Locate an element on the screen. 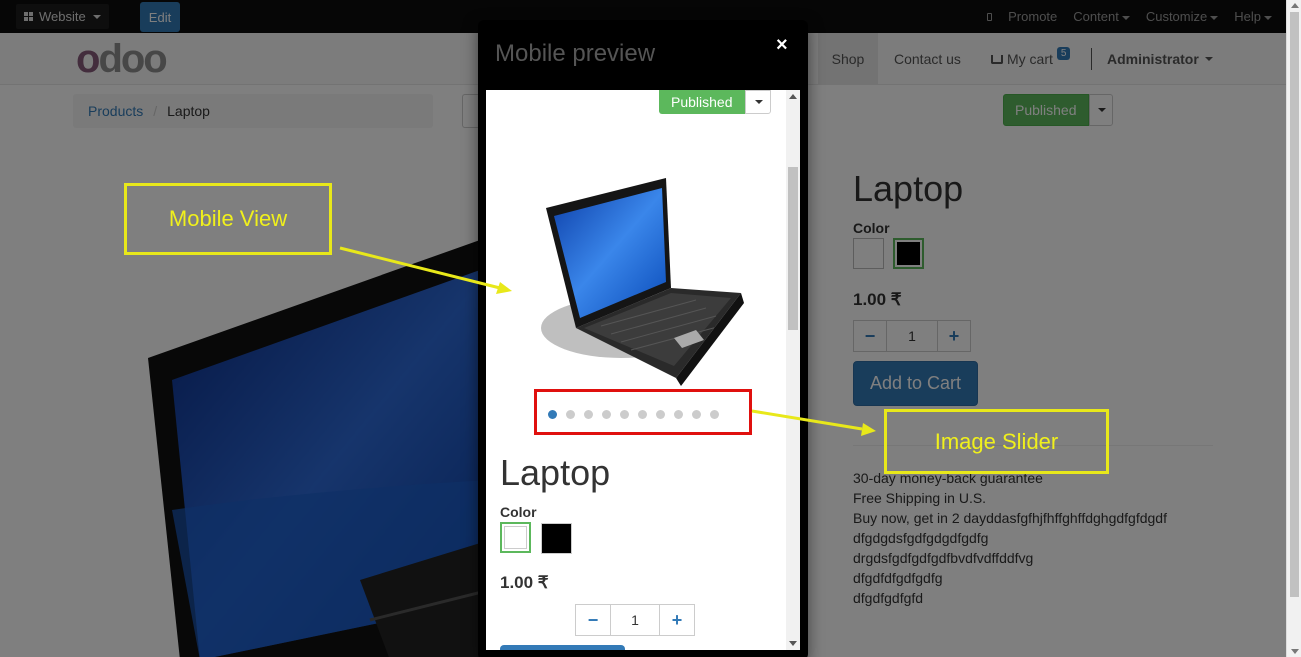 The width and height of the screenshot is (1301, 657). mobile-quantity-input: 1 is located at coordinates (635, 620).